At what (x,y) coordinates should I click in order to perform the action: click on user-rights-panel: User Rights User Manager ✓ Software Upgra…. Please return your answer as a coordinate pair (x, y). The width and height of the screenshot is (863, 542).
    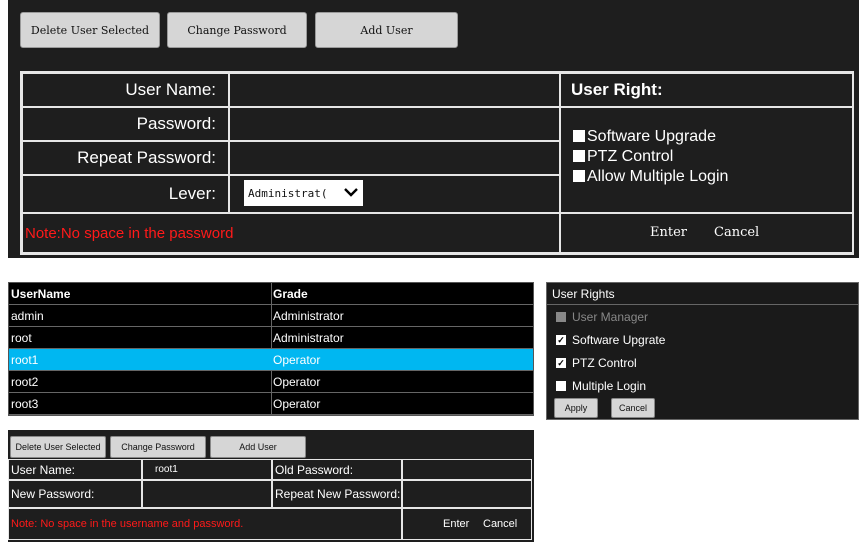
    Looking at the image, I should click on (702, 351).